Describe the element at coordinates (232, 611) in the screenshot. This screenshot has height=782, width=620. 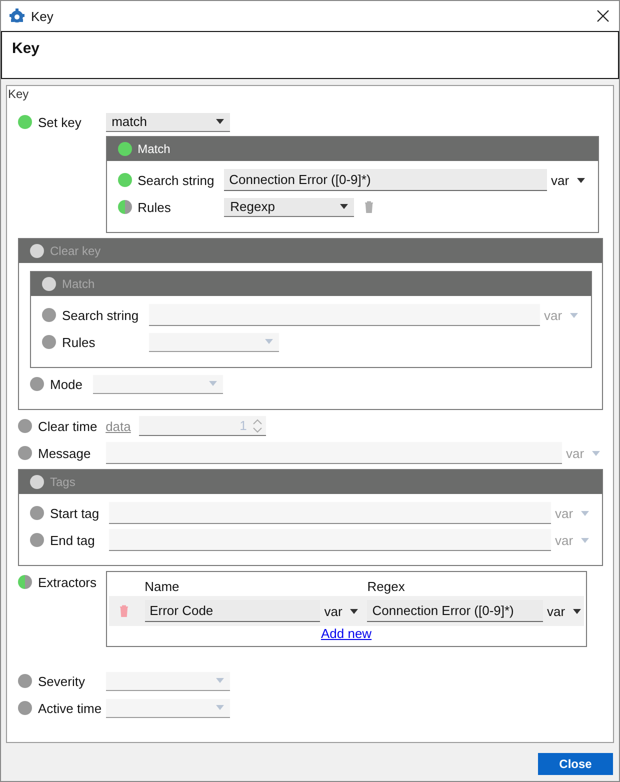
I see `input-field: Error Code` at that location.